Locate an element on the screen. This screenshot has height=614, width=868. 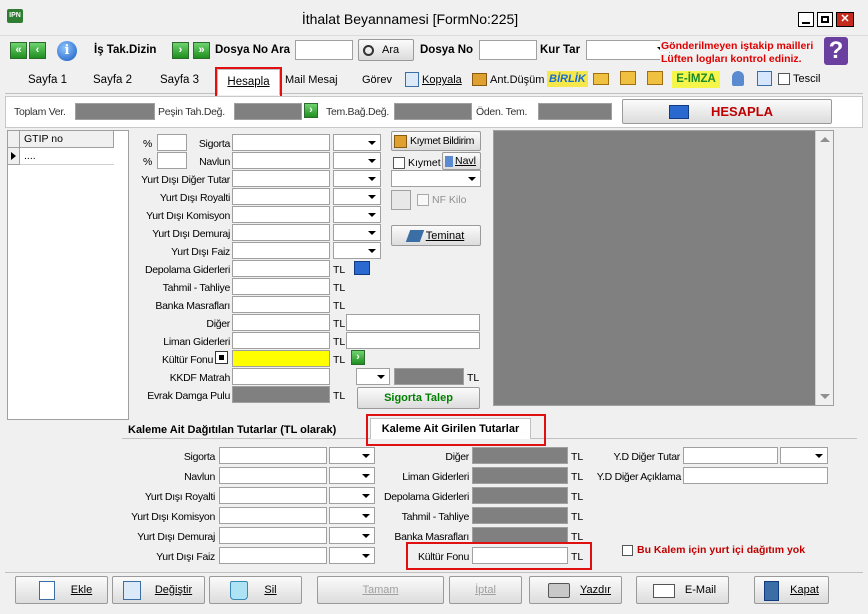
yd-demuraj-input is located at coordinates (281, 232).